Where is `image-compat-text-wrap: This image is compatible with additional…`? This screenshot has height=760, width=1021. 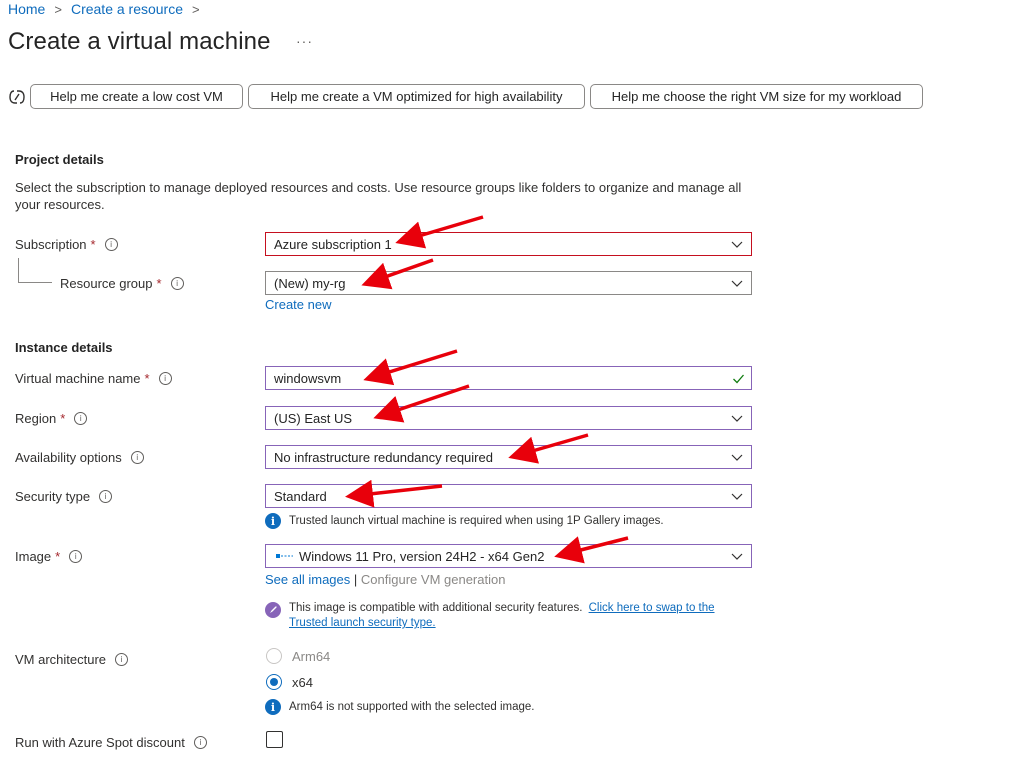
image-compat-text-wrap: This image is compatible with additional… is located at coordinates (517, 616).